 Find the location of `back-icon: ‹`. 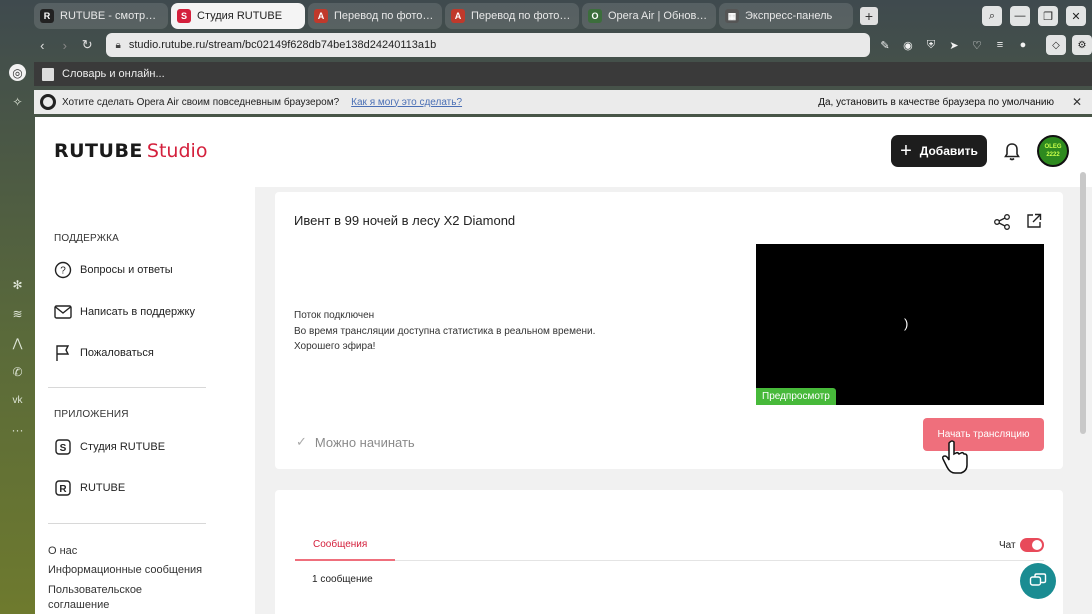

back-icon: ‹ is located at coordinates (42, 45).